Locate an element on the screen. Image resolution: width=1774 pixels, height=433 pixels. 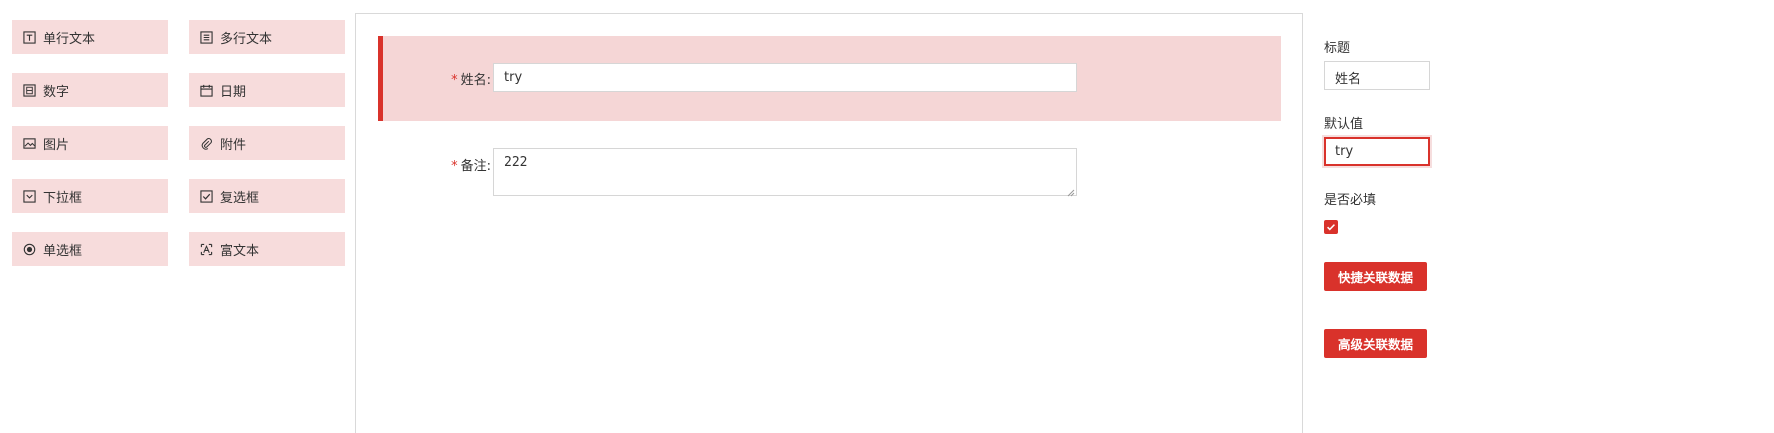
field-label-text: 备注: is located at coordinates (475, 166).